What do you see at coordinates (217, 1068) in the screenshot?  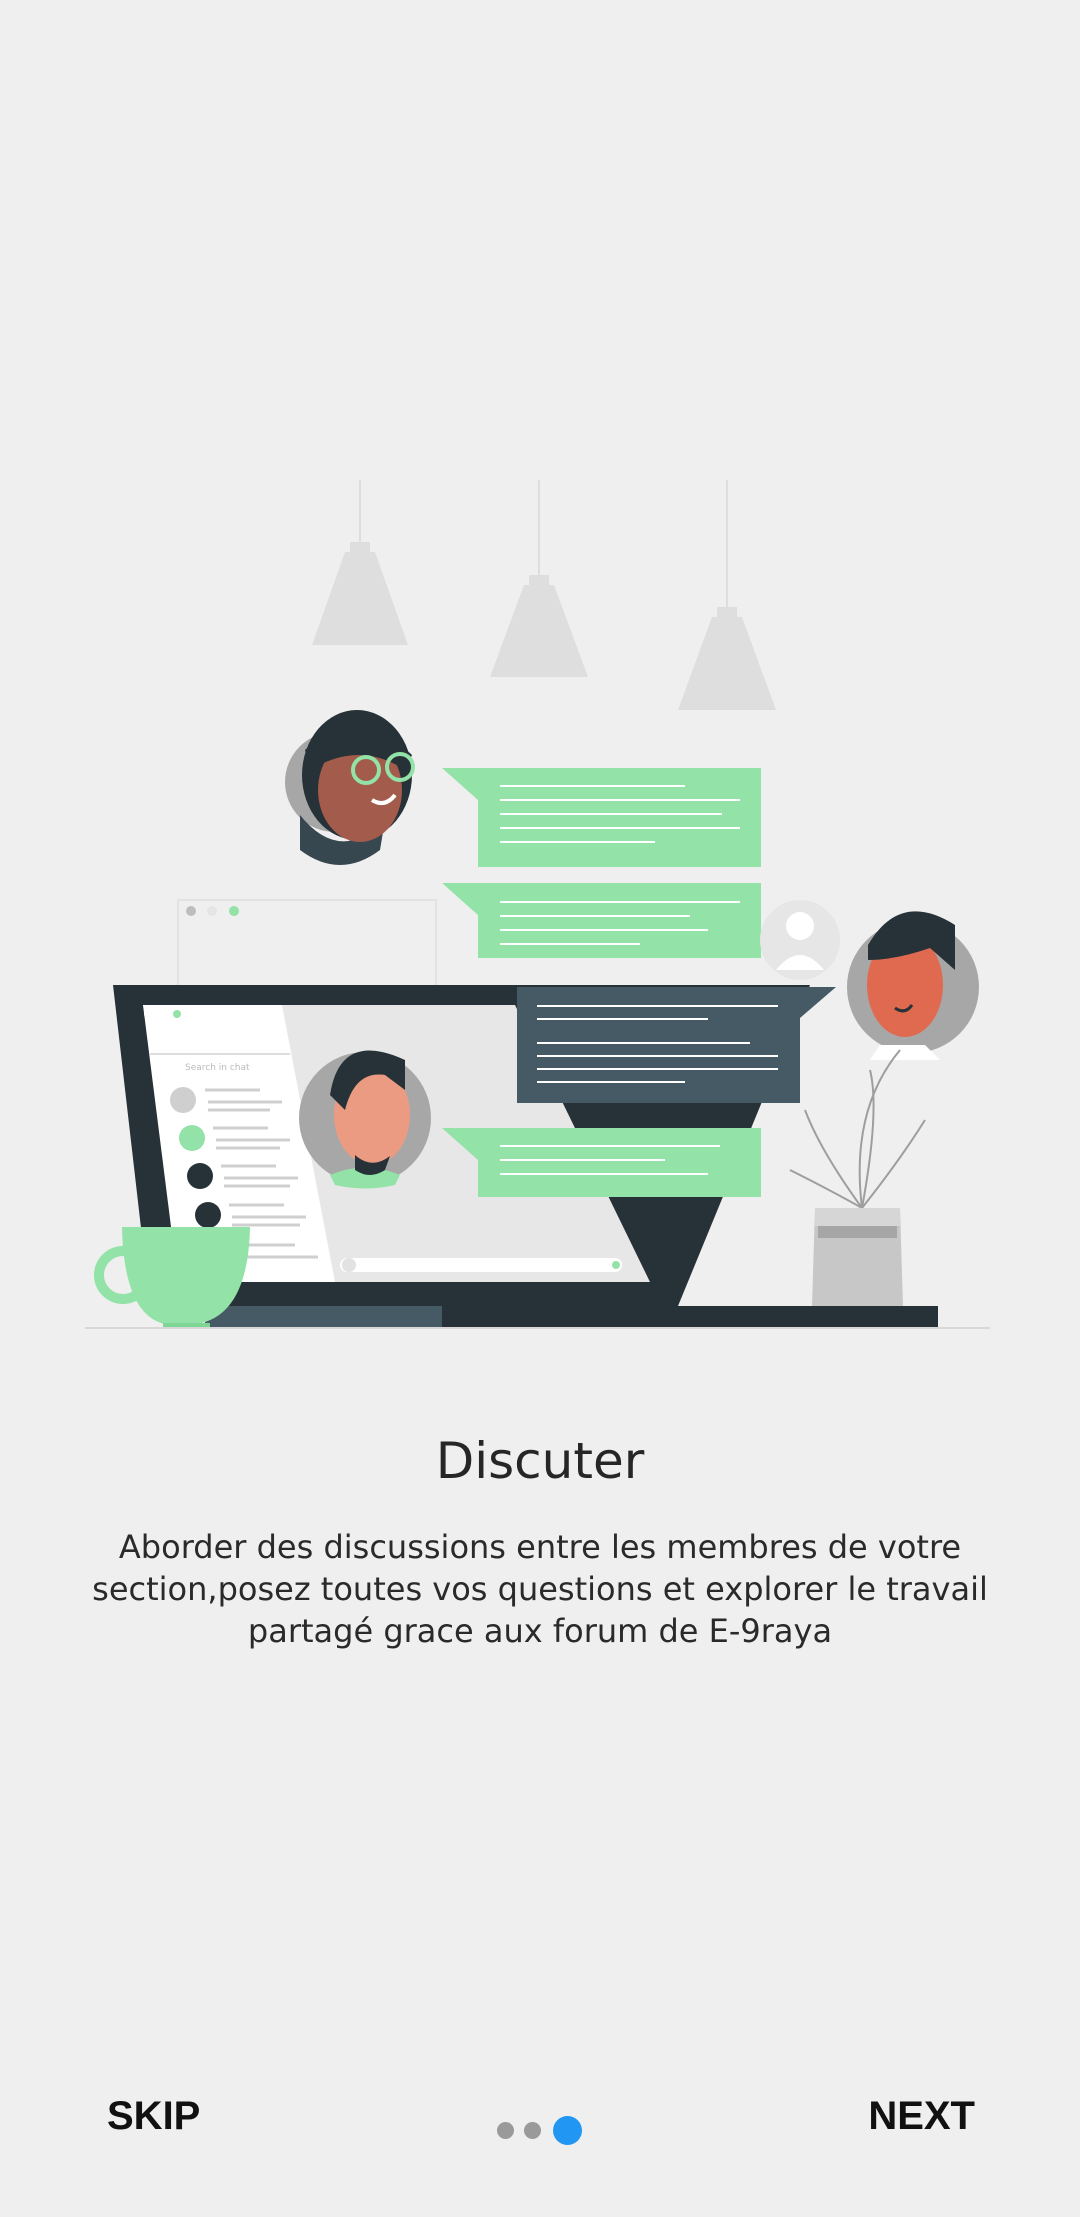 I see `laptop-search-placeholder: Search in chat` at bounding box center [217, 1068].